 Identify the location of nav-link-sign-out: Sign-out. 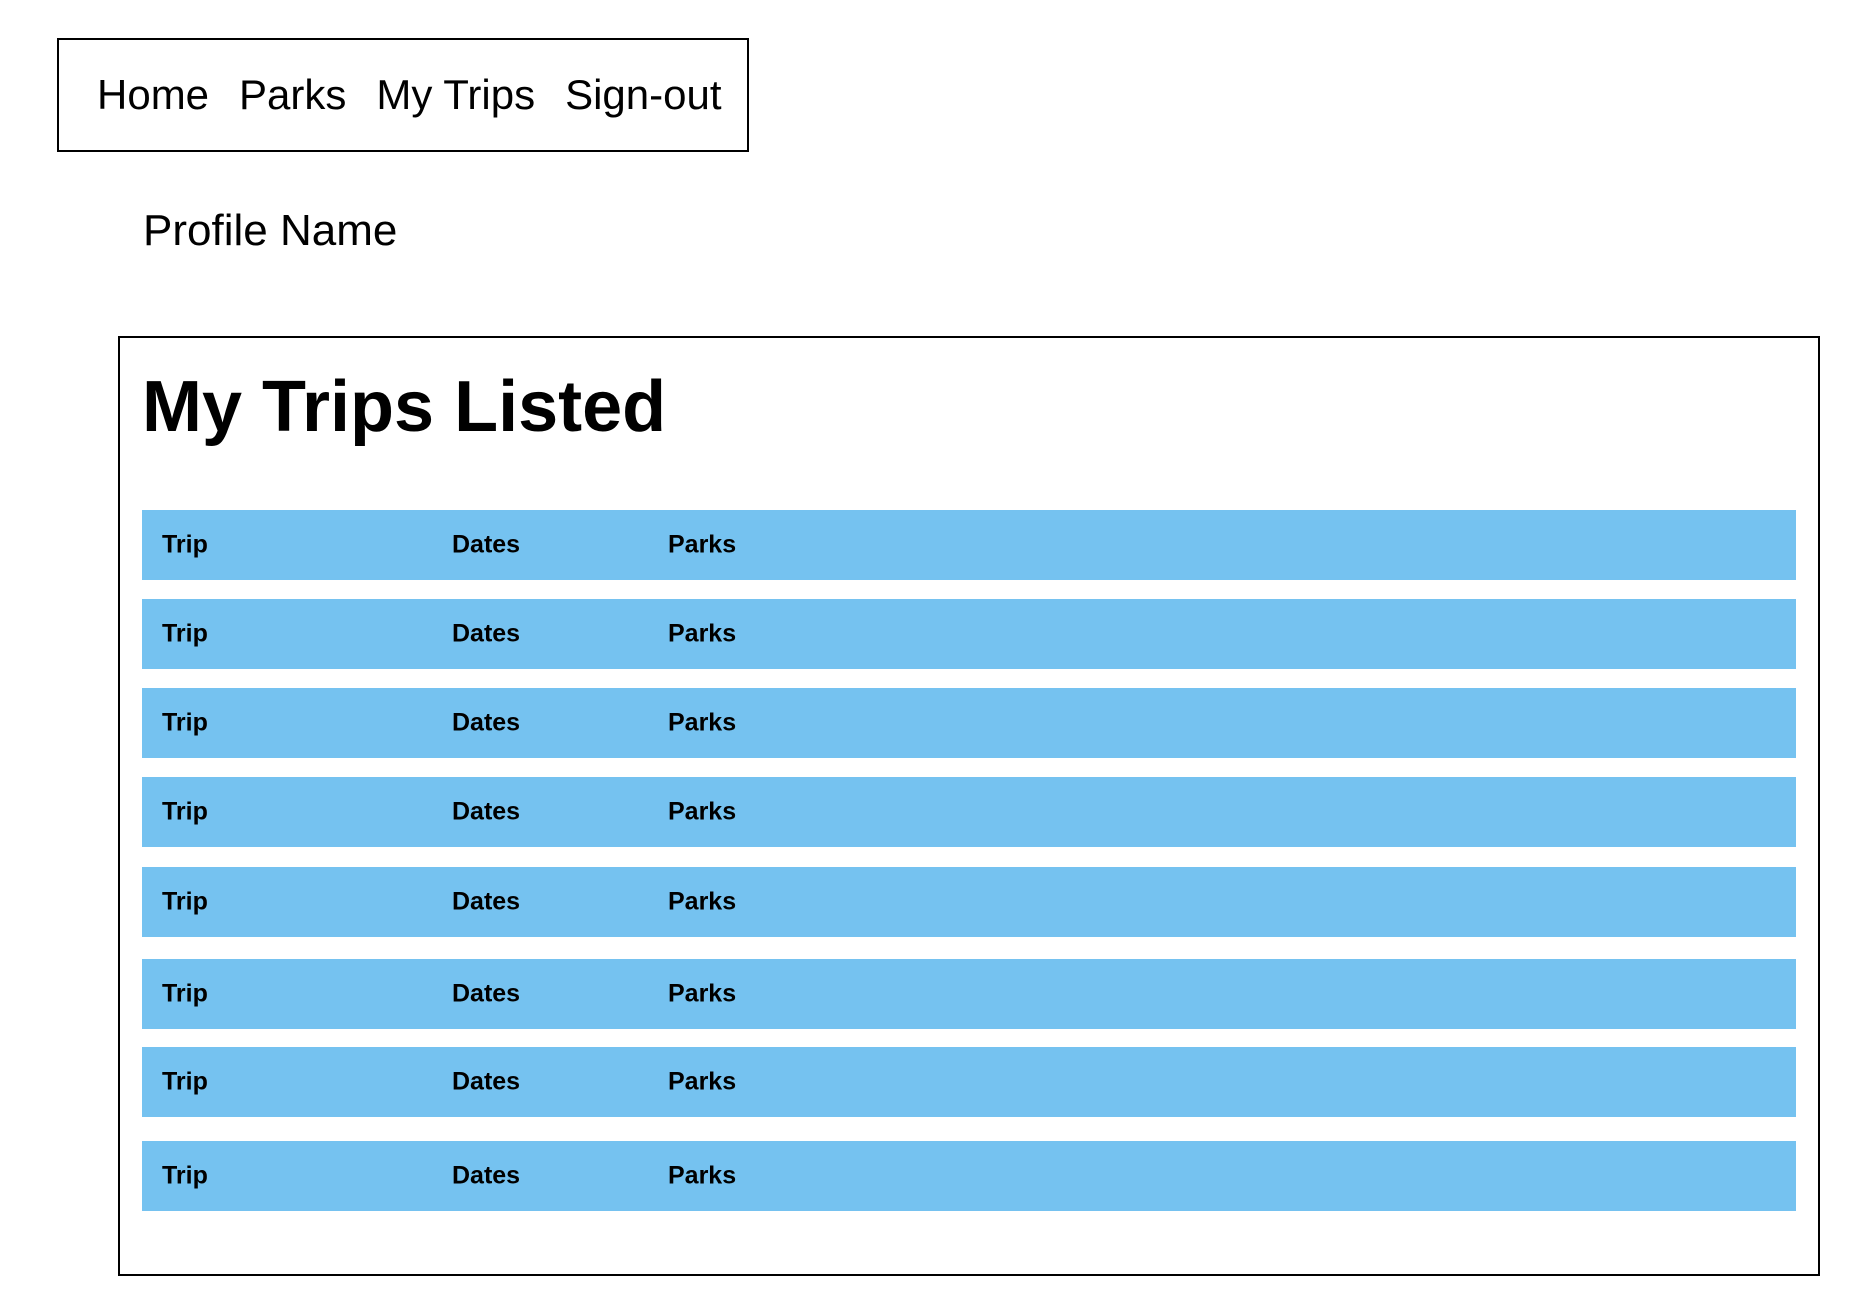
(643, 95).